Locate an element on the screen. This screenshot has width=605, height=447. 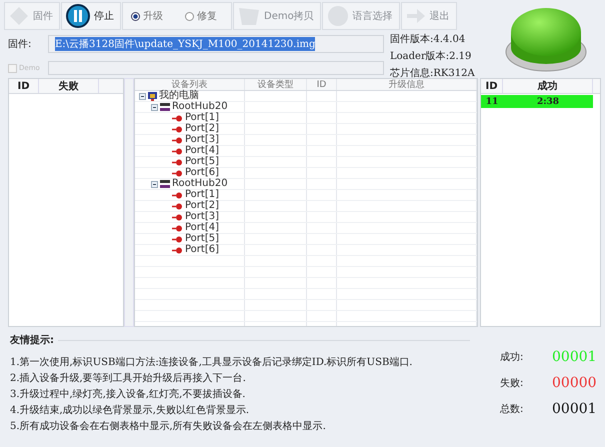
column-header: 设备列表 is located at coordinates (190, 84).